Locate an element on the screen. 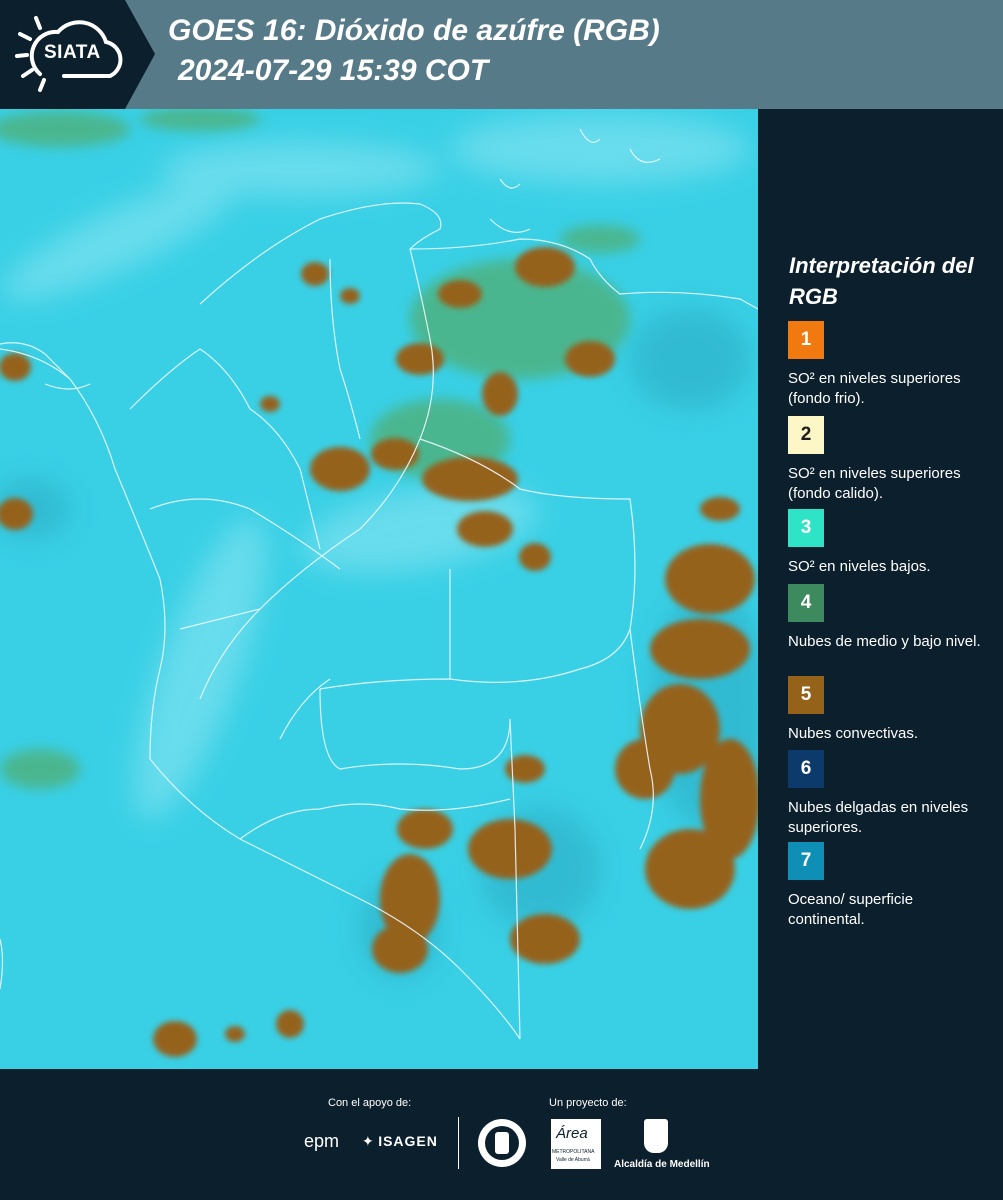  isagen-mark-icon: ✦ is located at coordinates (368, 1141).